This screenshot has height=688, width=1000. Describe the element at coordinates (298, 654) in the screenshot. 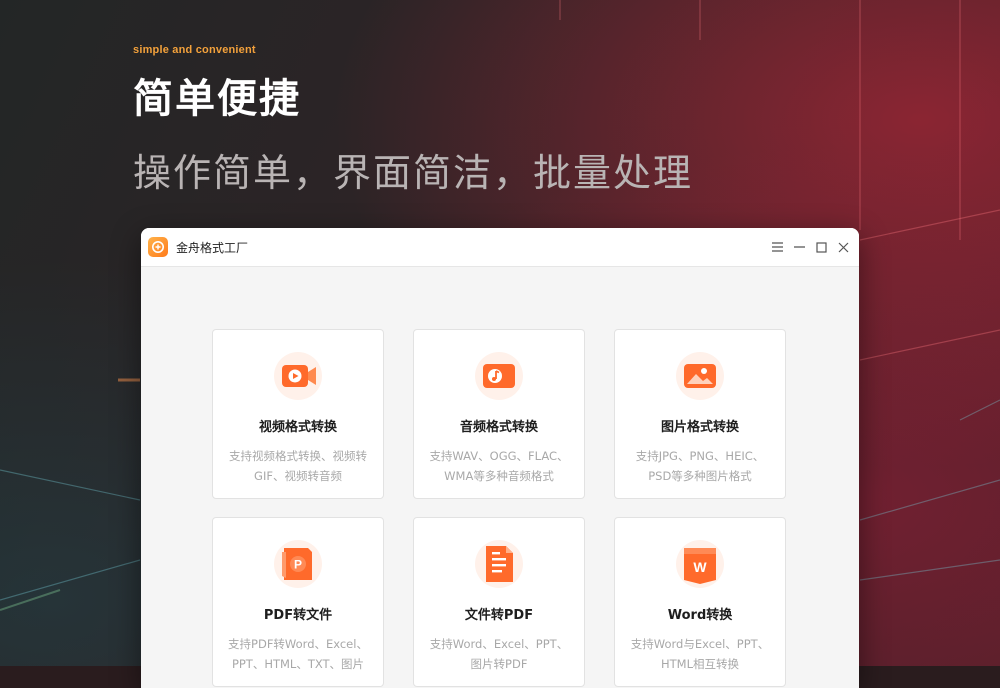

I see `card-description: 支持PDF转Word、Excel、PPT、HTML、TXT、图片` at that location.